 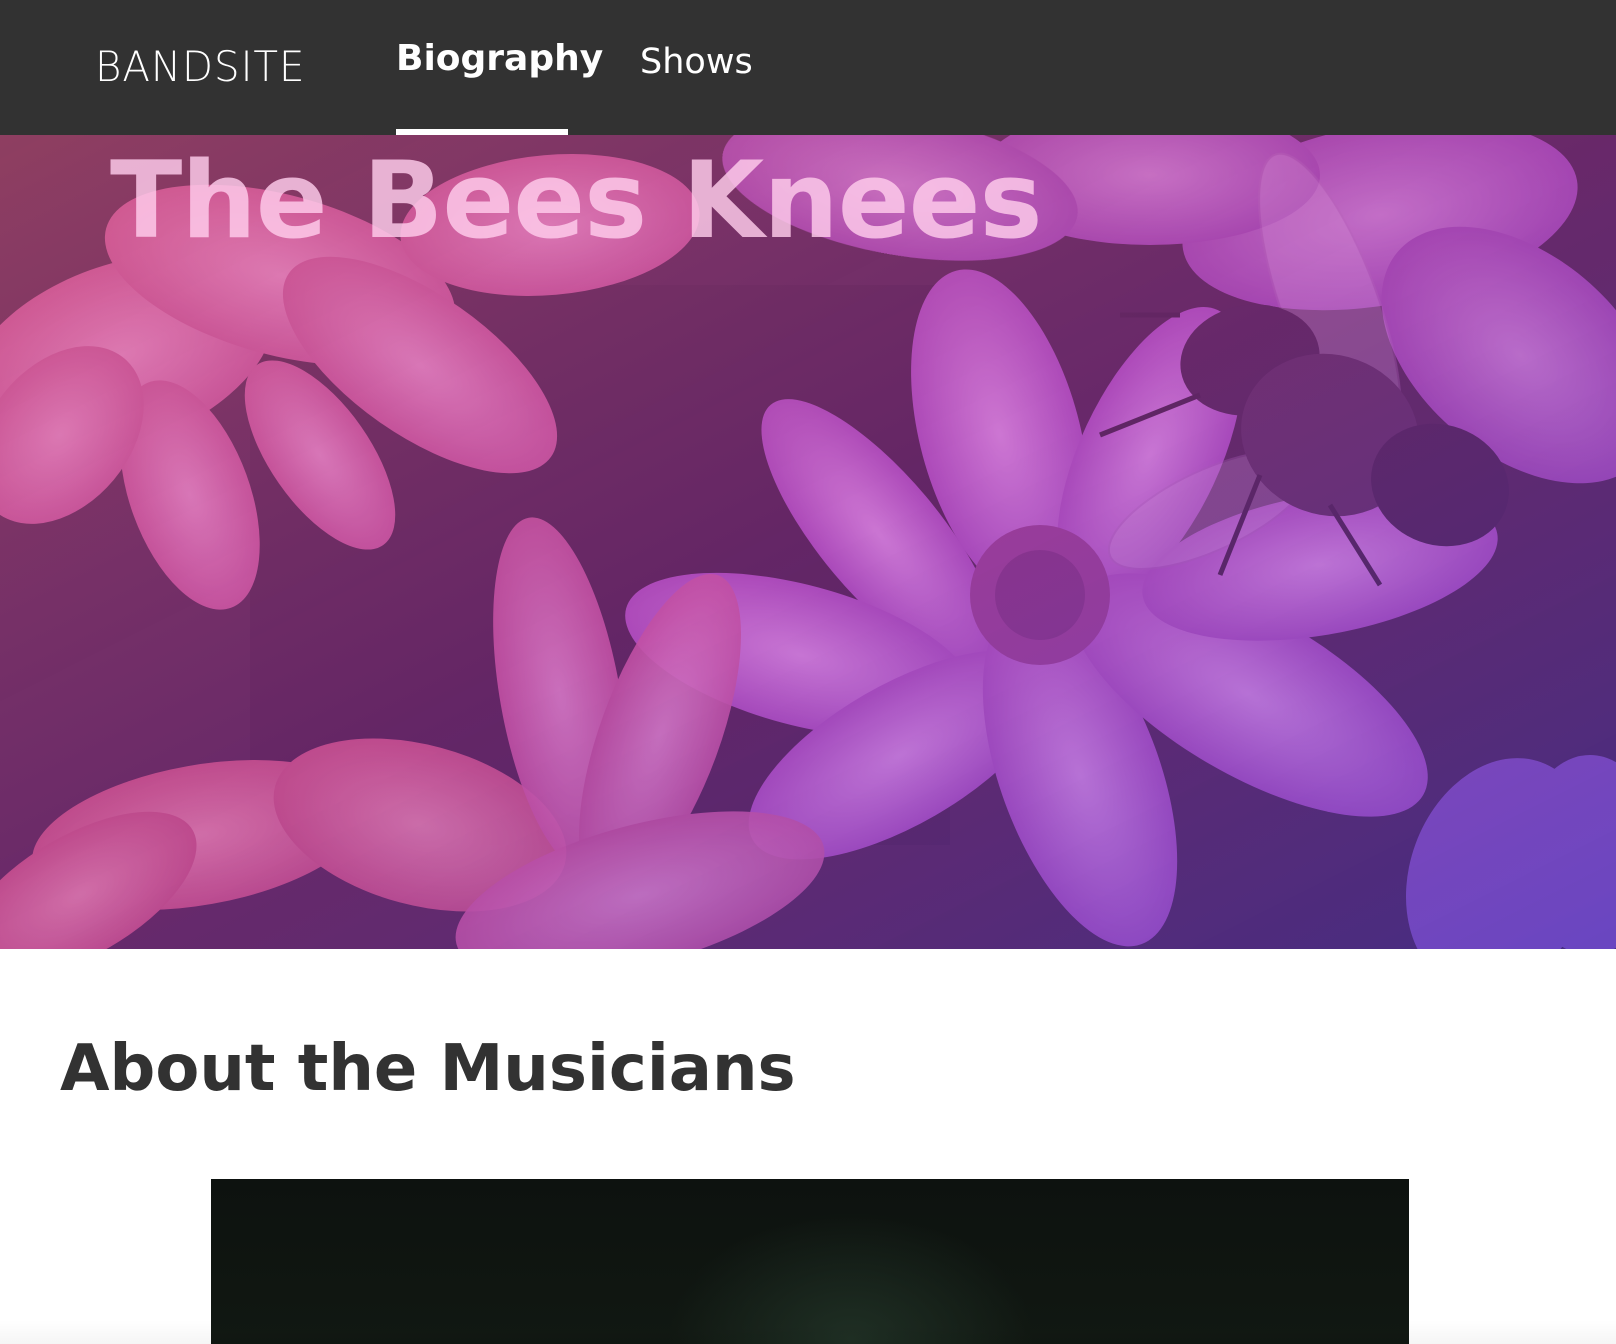 I want to click on hero-title: The Bees Knees, so click(x=576, y=200).